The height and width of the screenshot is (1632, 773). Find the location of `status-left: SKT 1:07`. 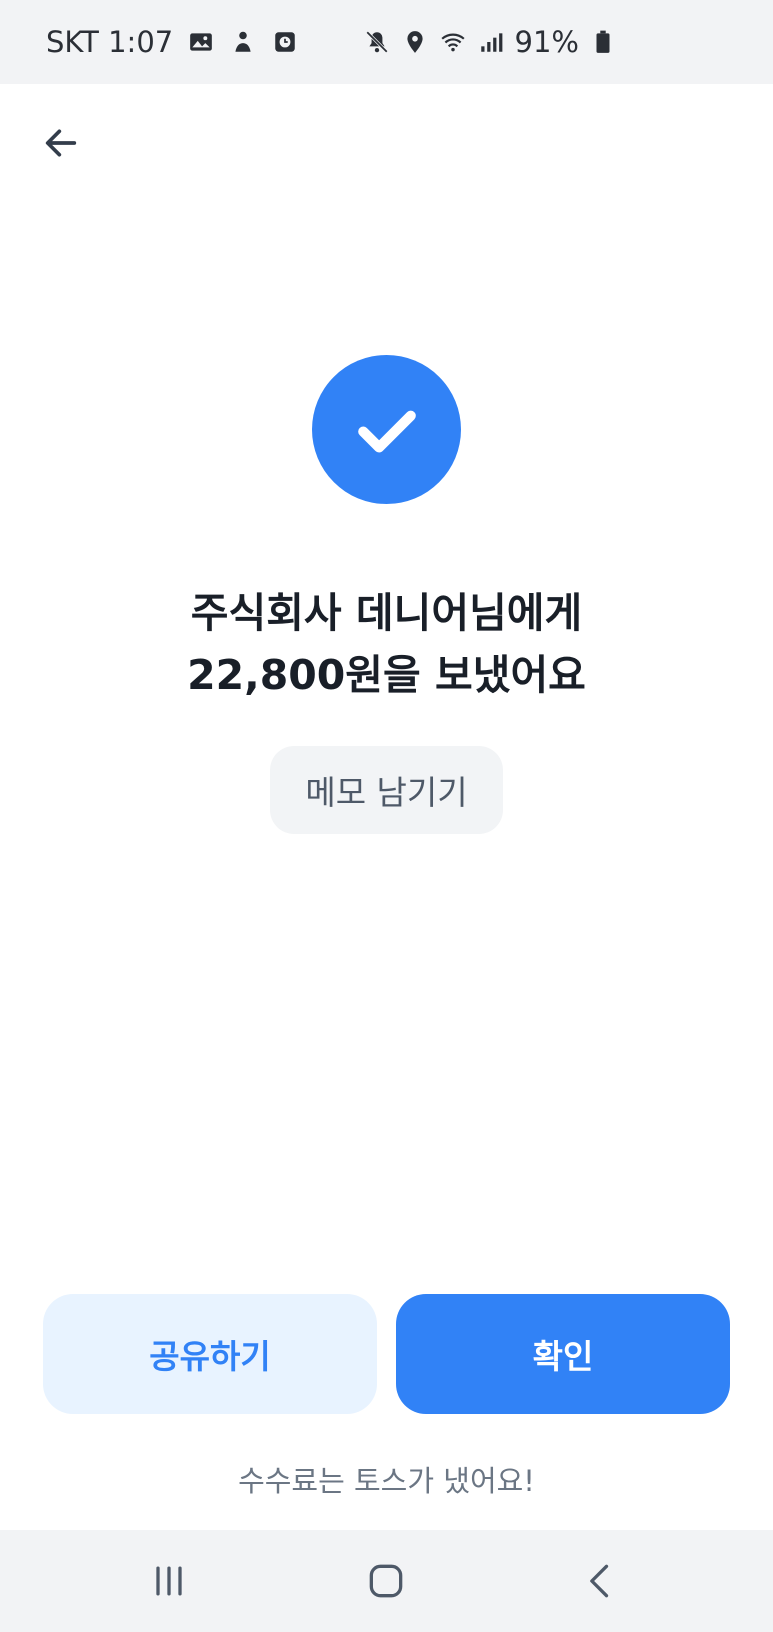

status-left: SKT 1:07 is located at coordinates (172, 42).